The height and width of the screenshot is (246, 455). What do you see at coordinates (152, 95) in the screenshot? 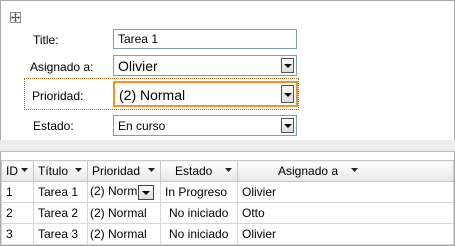
I see `priority-value: (2) Normal` at bounding box center [152, 95].